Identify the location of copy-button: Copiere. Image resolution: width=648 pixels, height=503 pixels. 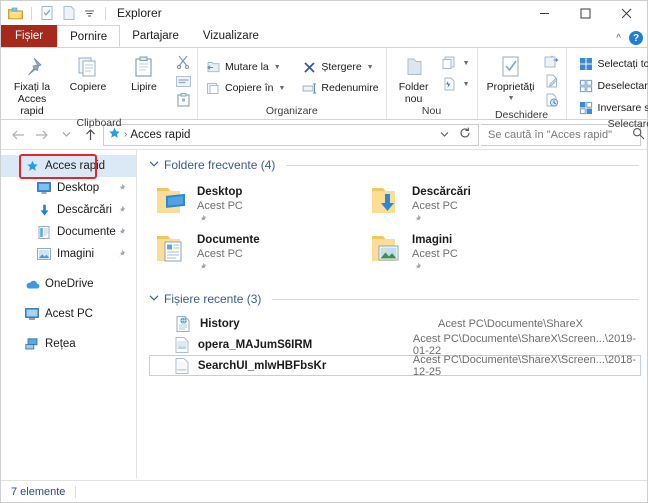
(88, 72).